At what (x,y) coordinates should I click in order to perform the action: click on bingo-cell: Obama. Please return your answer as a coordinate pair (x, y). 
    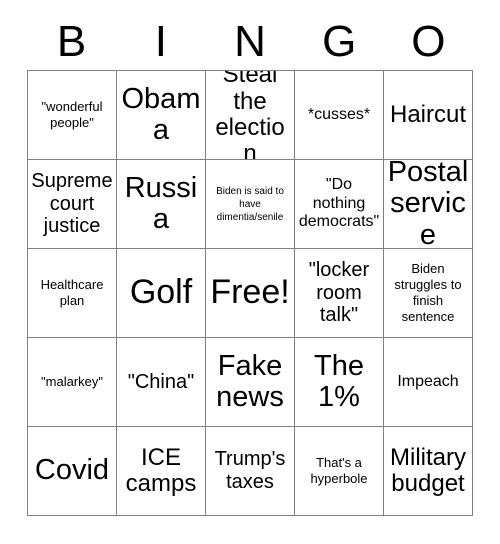
    Looking at the image, I should click on (161, 115).